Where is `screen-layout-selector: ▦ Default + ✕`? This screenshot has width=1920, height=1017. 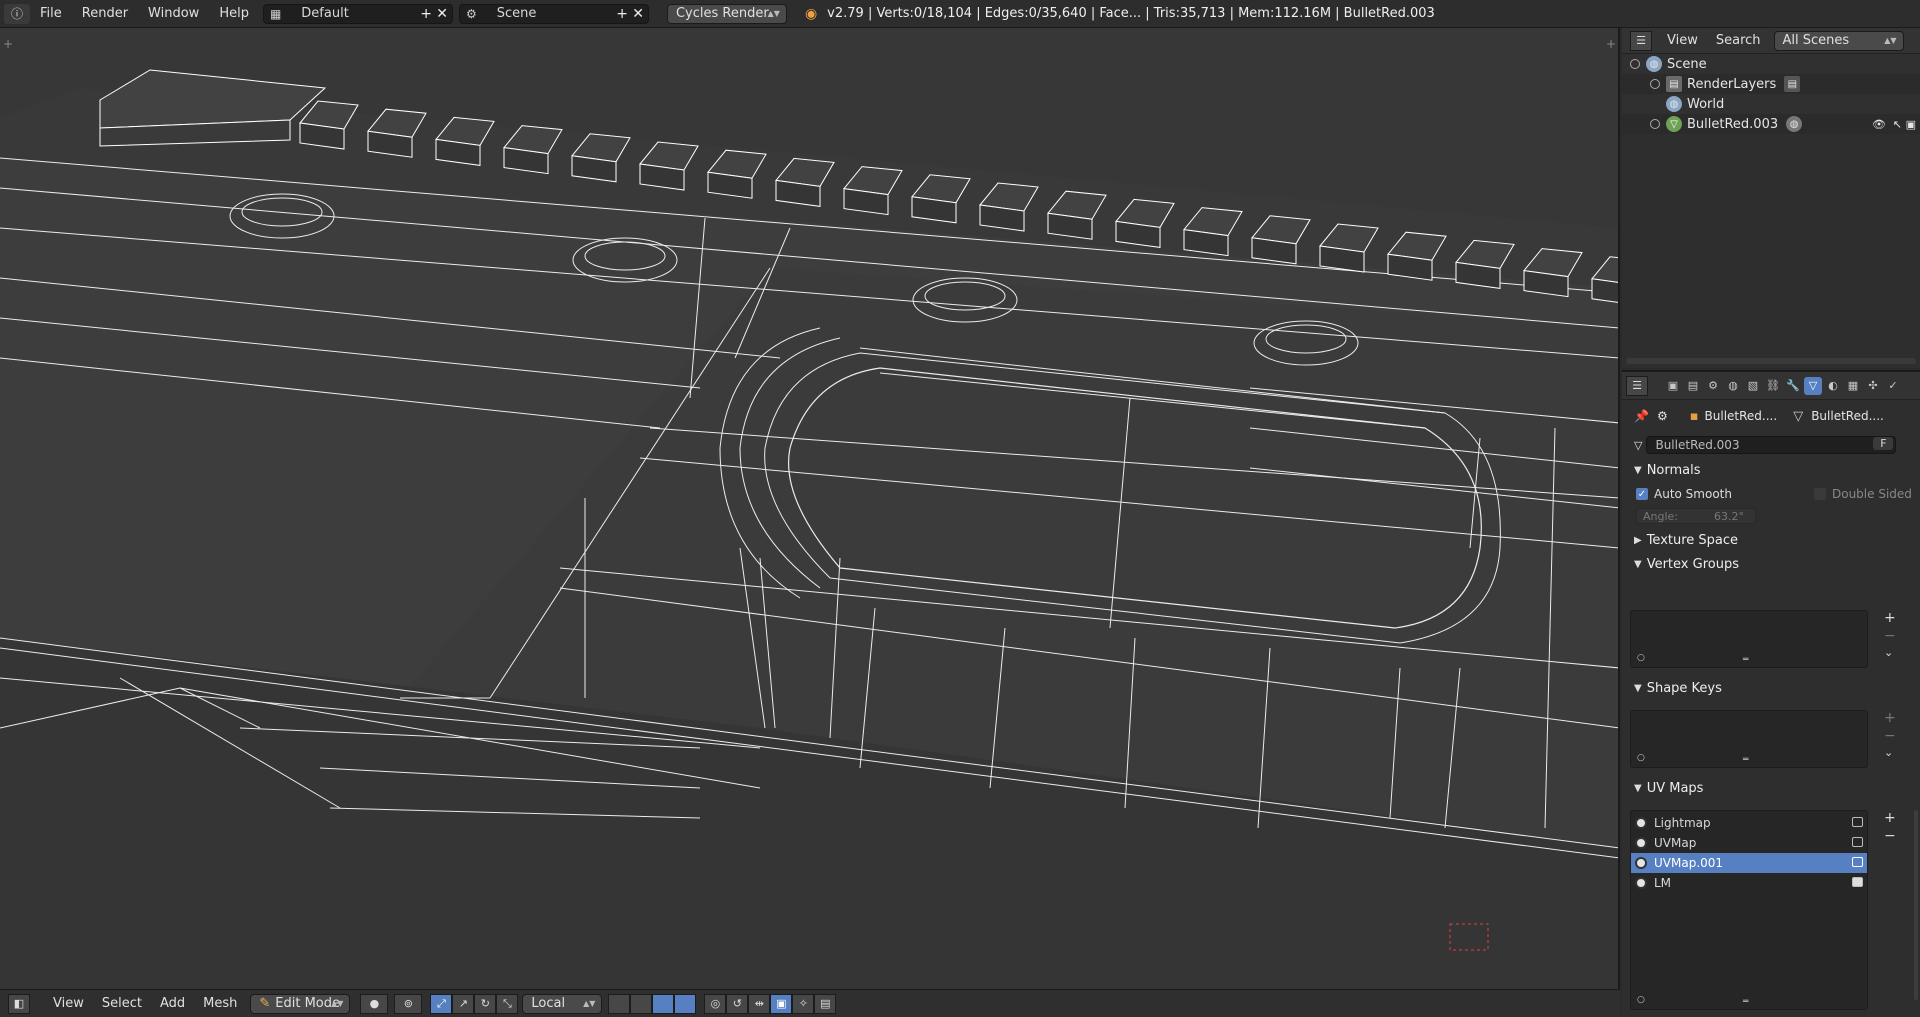 screen-layout-selector: ▦ Default + ✕ is located at coordinates (357, 13).